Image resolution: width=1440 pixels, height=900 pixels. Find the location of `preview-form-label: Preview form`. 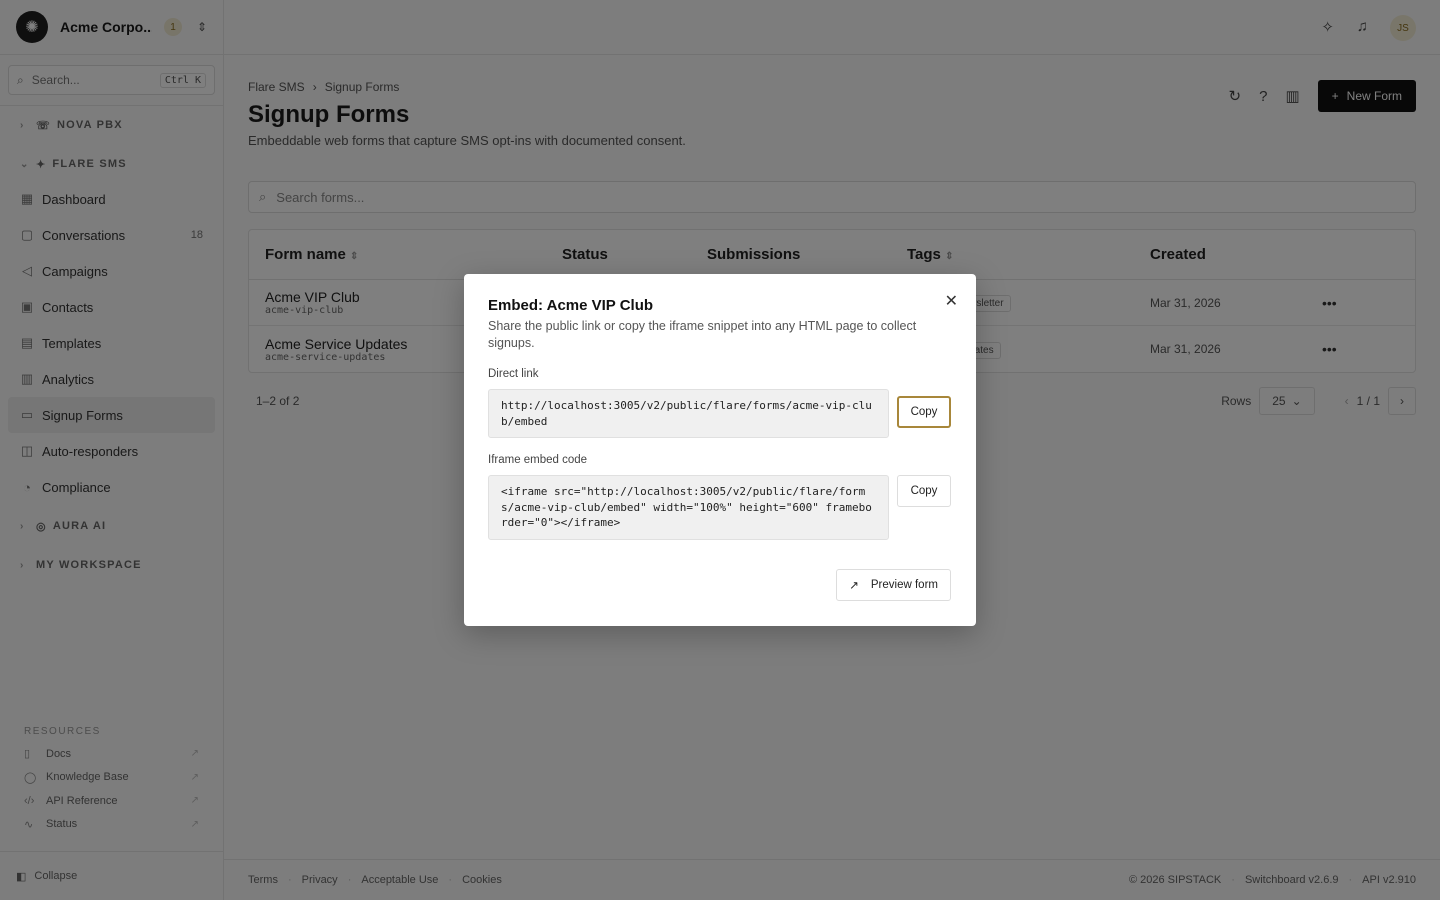

preview-form-label: Preview form is located at coordinates (904, 585).